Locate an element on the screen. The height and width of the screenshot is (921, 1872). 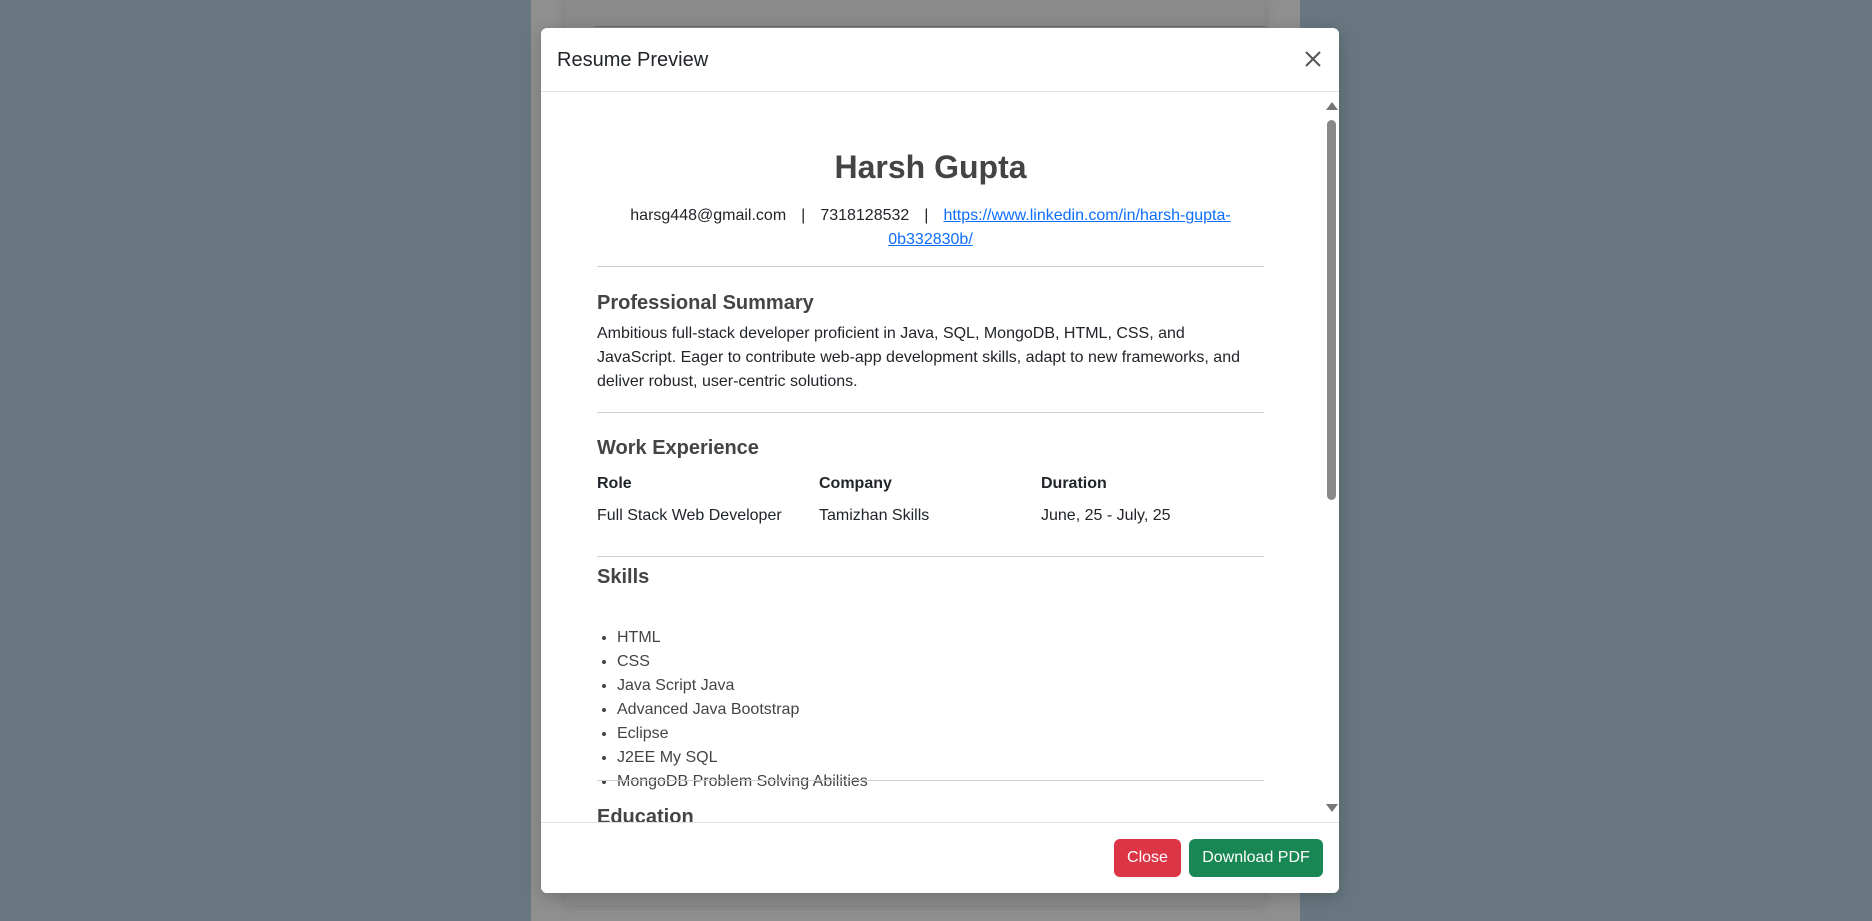
list-item: MongoDB Problem Solving Abilities is located at coordinates (742, 782).